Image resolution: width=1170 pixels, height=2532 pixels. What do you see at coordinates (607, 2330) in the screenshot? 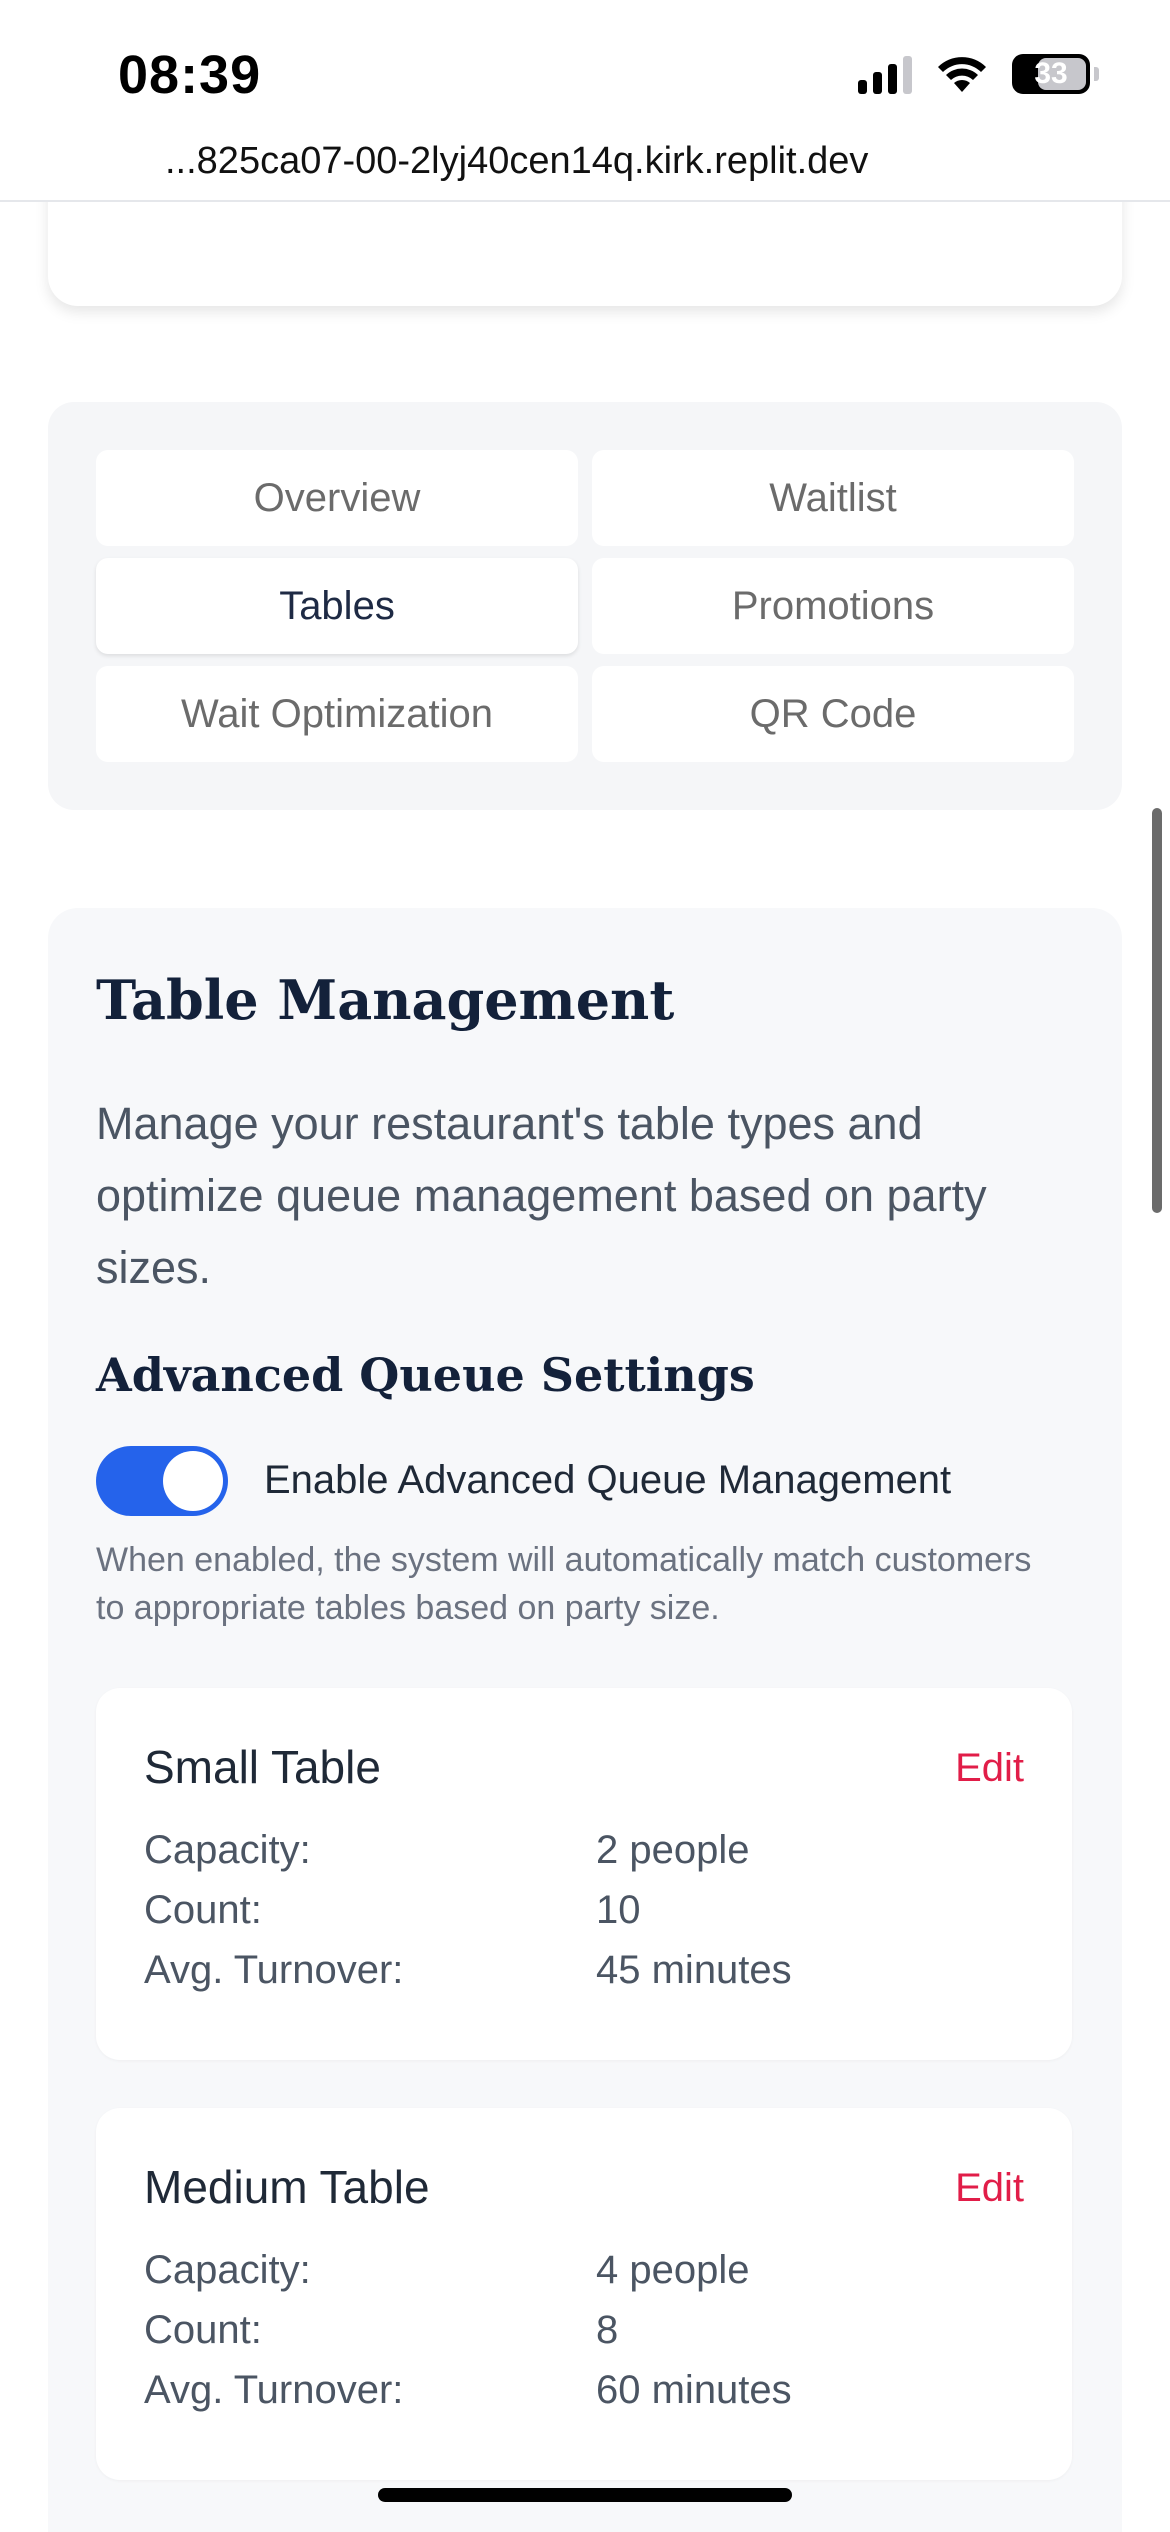
I see `count-value: 8` at bounding box center [607, 2330].